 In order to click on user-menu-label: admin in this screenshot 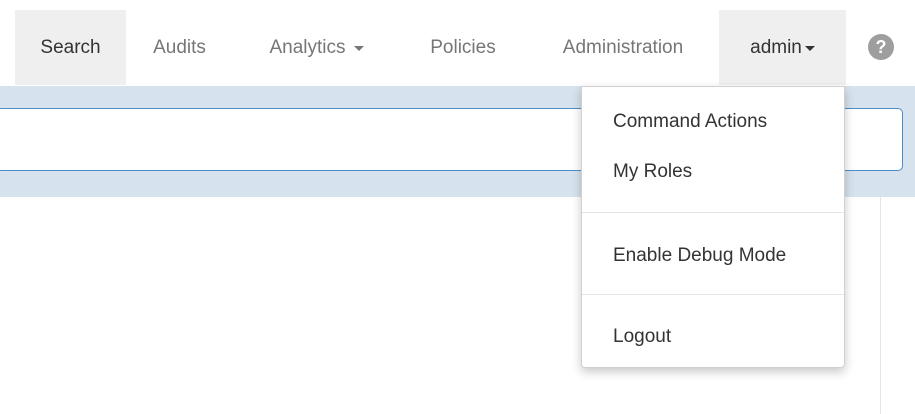, I will do `click(776, 47)`.